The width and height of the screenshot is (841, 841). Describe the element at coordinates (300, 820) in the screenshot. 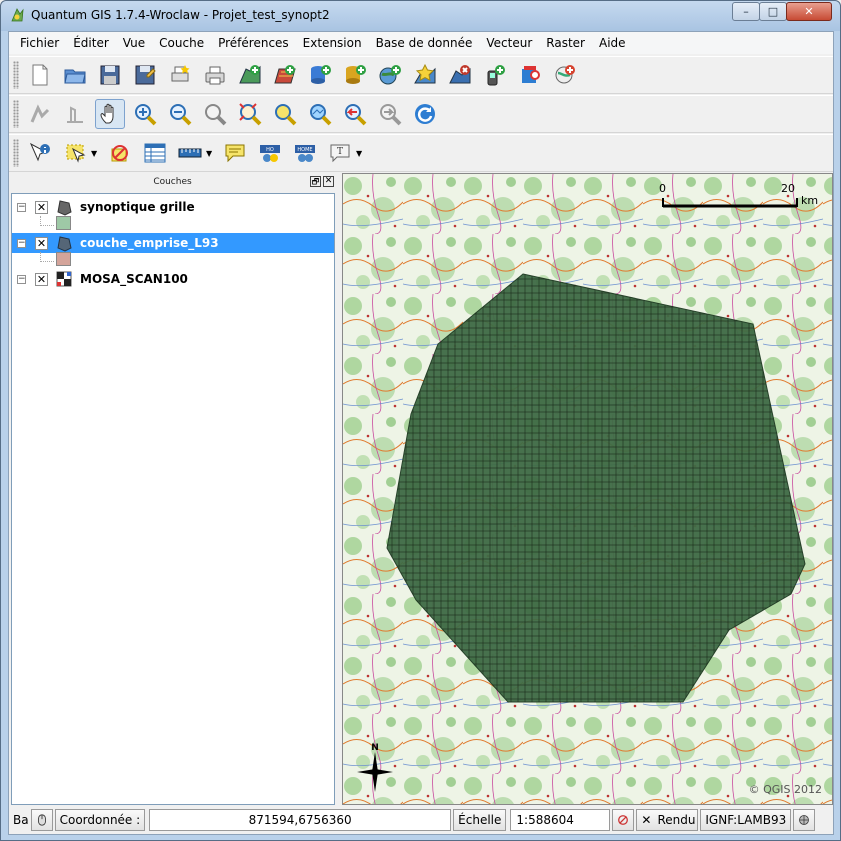

I see `coordinate-field: 871594,6756360` at that location.